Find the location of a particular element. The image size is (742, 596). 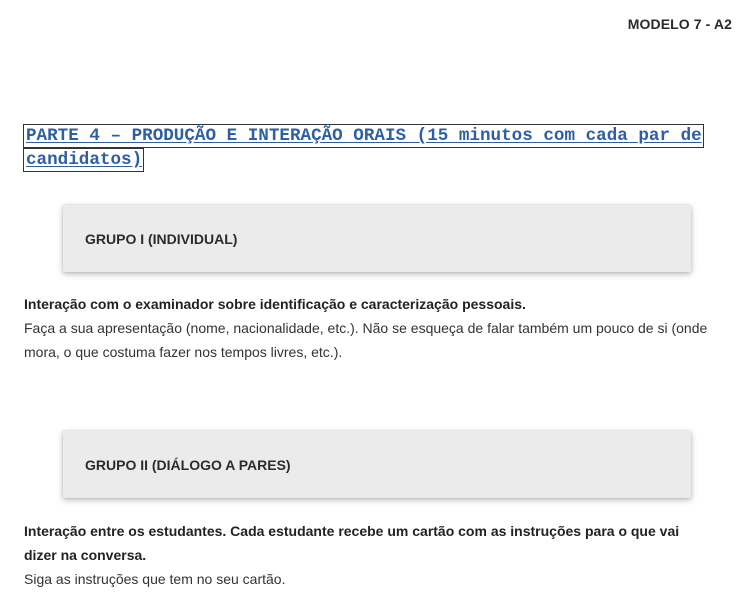

group-title: GRUPO II (DIÁLOGO A PARES) is located at coordinates (188, 464).